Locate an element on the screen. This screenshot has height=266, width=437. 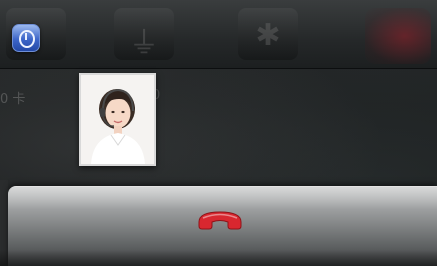
contact-photo is located at coordinates (117, 119).